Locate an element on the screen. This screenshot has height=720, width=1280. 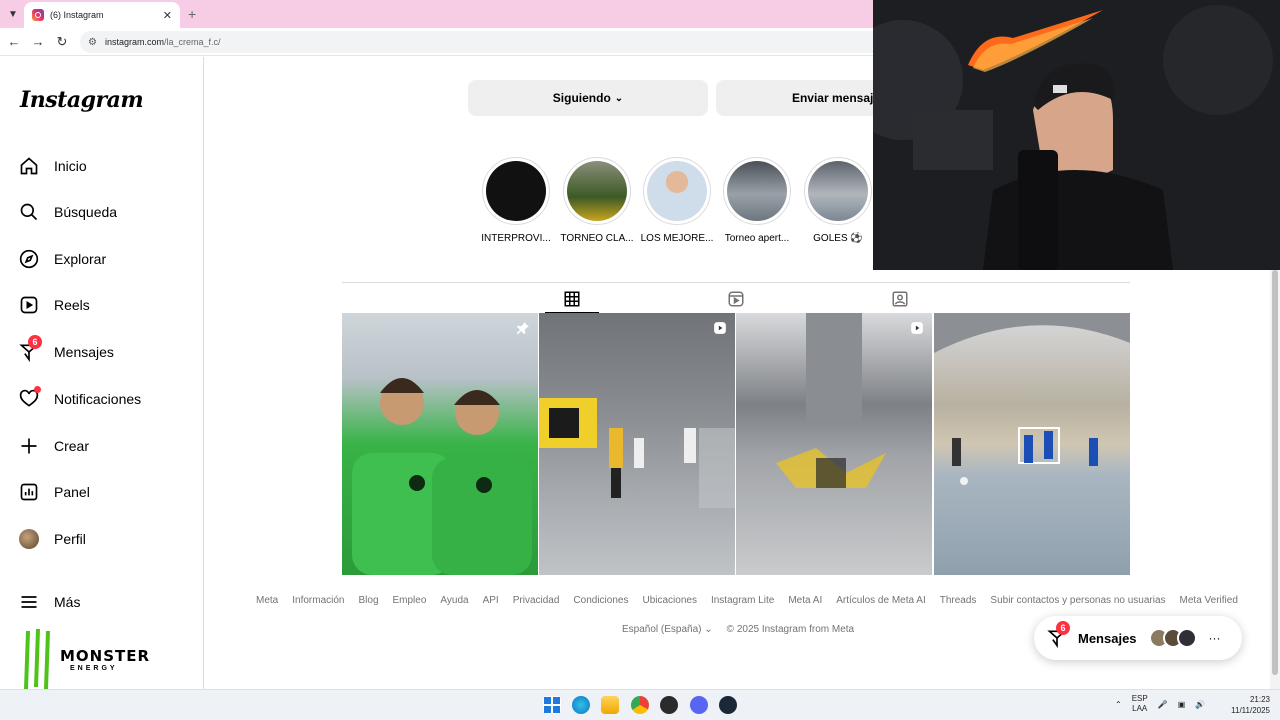
time: 21:23 is located at coordinates (1259, 699).